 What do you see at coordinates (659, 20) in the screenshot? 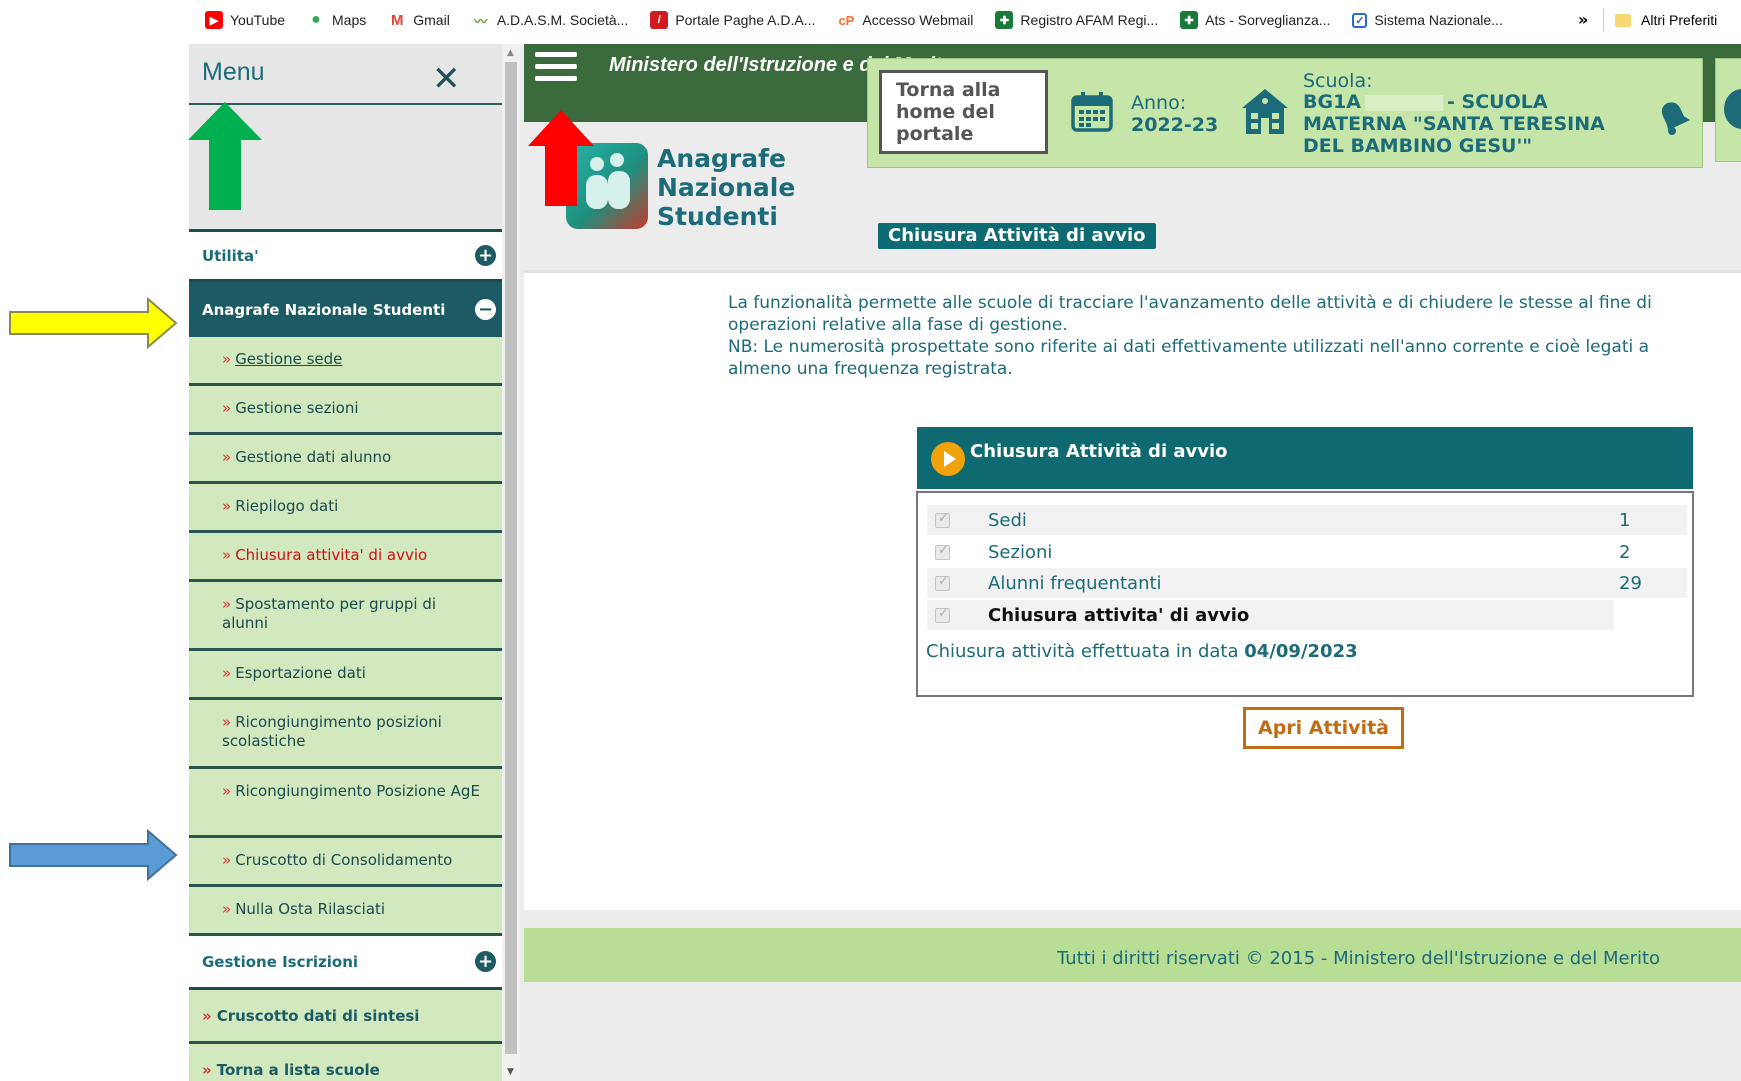
I see `portale-icon: /` at bounding box center [659, 20].